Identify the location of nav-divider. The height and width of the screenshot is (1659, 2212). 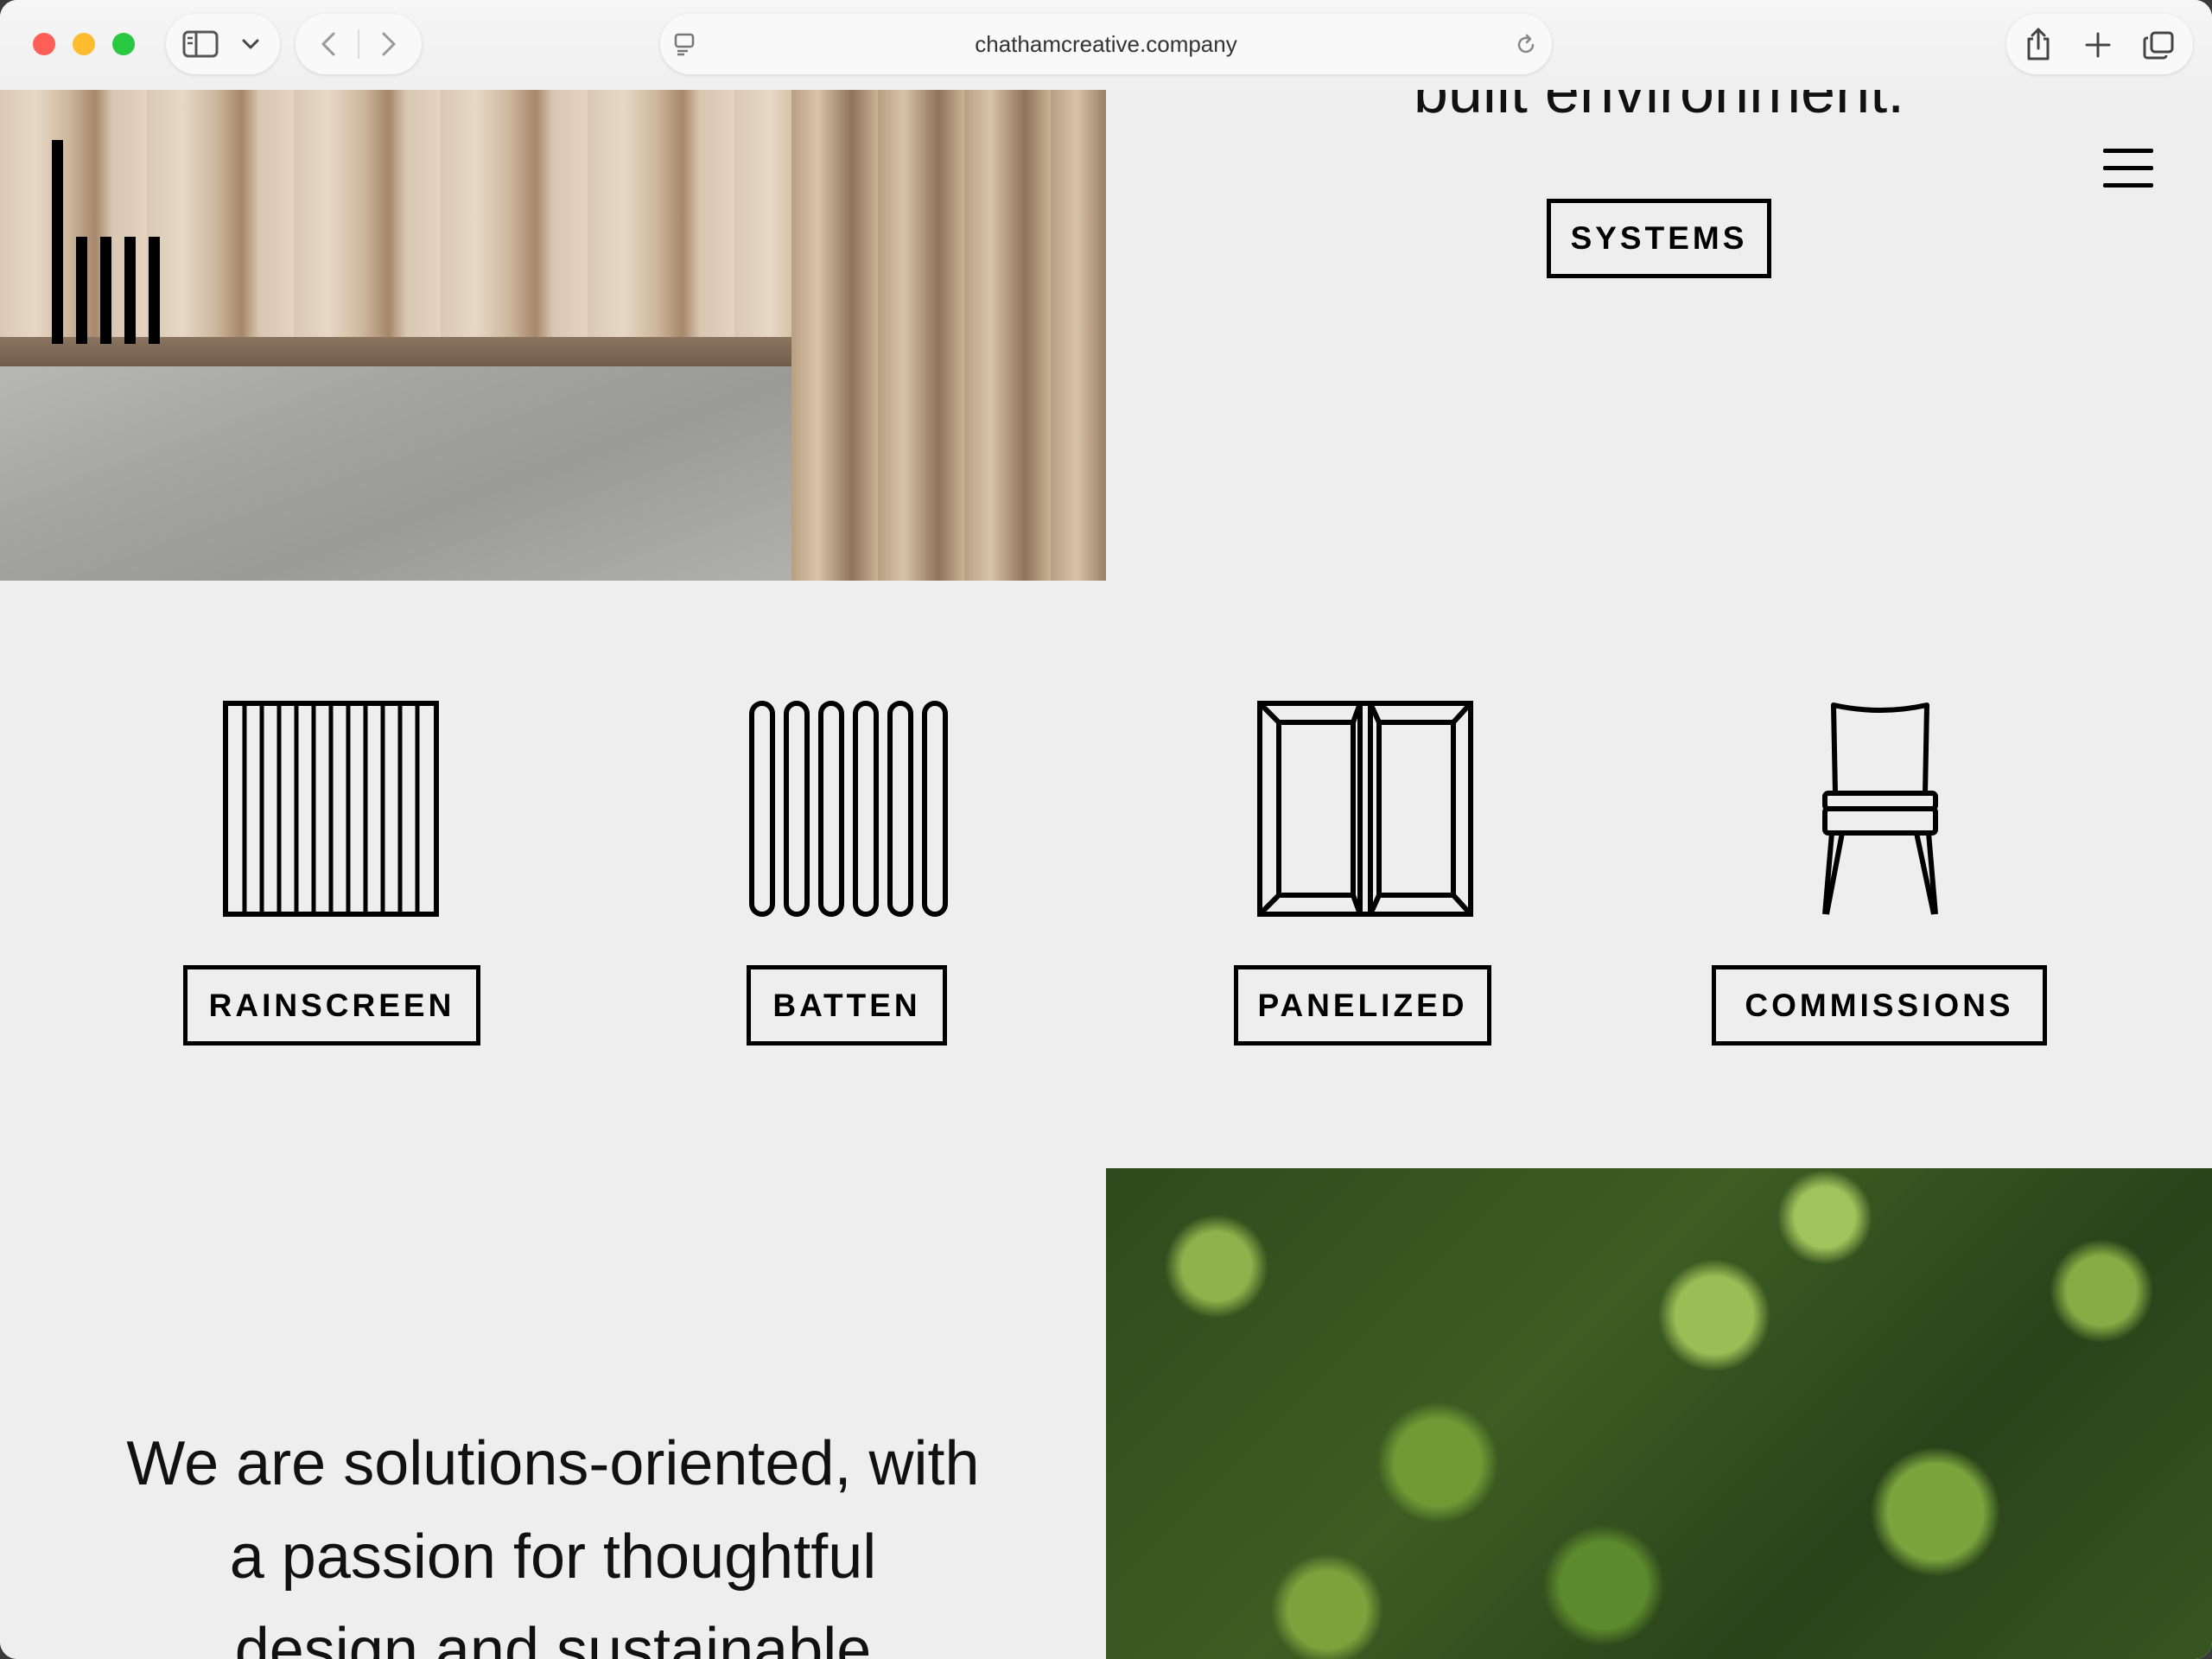
(358, 44).